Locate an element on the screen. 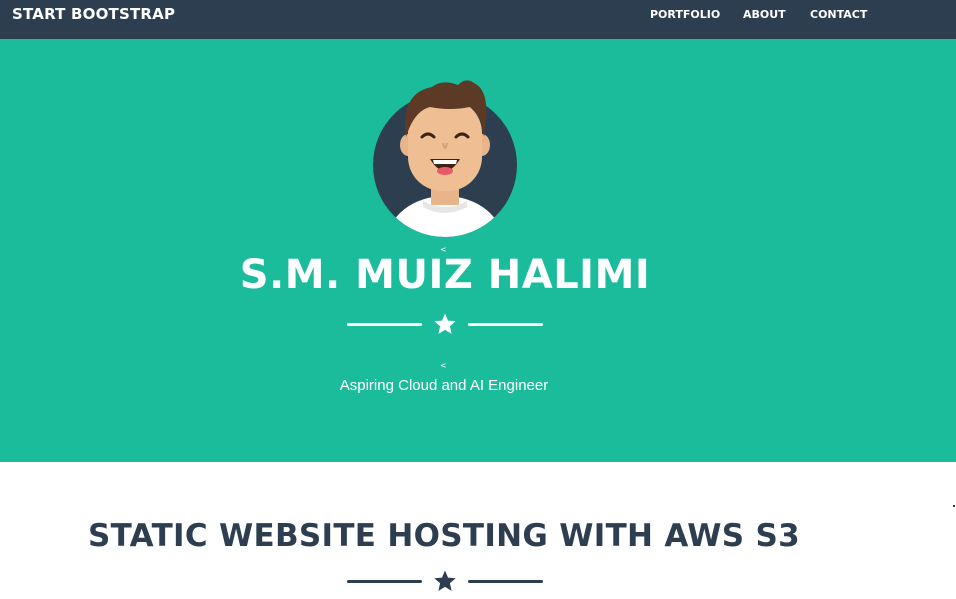  masthead-divider is located at coordinates (445, 324).